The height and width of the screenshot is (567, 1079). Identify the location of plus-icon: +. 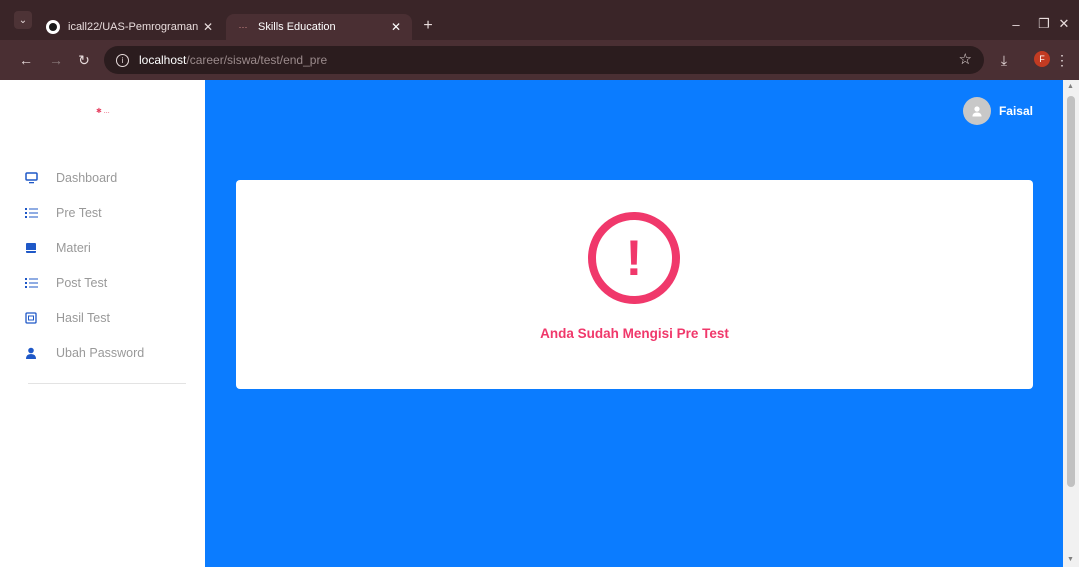
(428, 26).